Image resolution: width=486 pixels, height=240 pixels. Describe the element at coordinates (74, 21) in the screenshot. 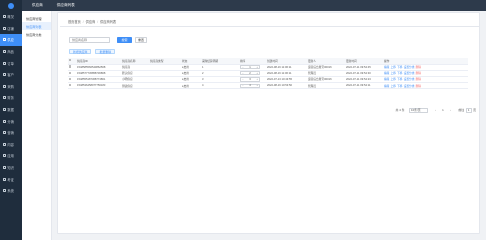

I see `breadcrumb-home: 首页首页` at that location.